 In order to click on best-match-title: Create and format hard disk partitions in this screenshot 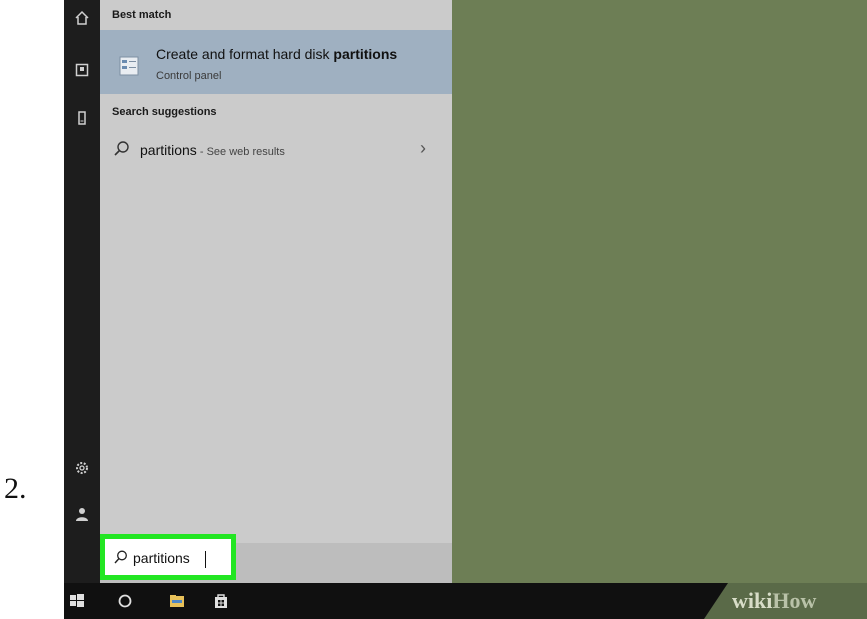, I will do `click(276, 54)`.